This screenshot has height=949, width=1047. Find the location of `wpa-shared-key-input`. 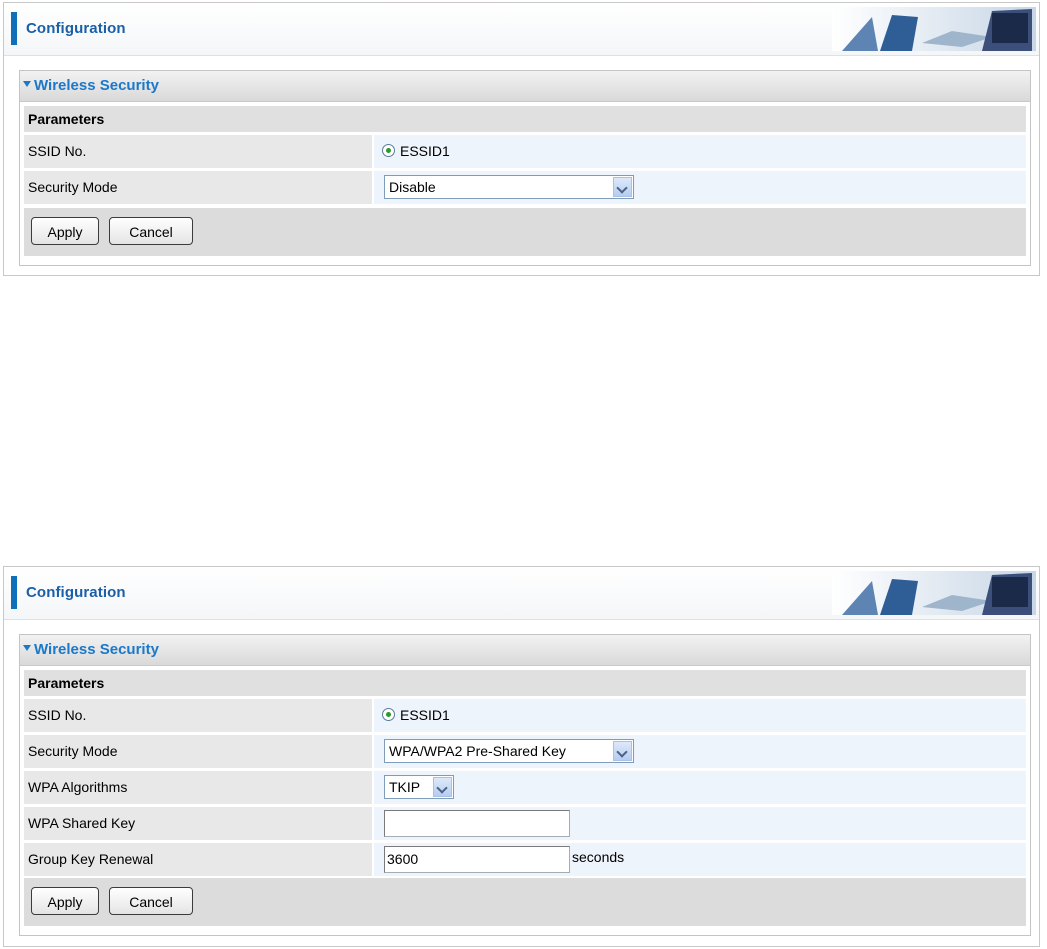

wpa-shared-key-input is located at coordinates (477, 823).